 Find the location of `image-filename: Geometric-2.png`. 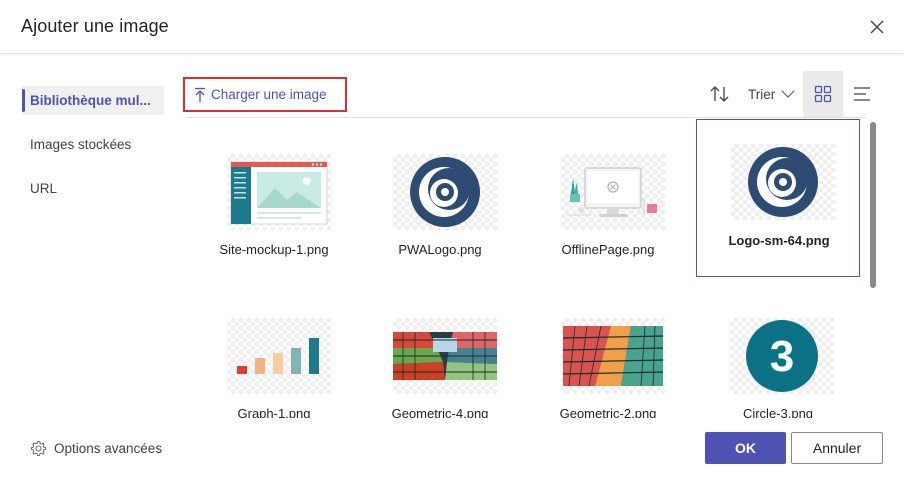

image-filename: Geometric-2.png is located at coordinates (608, 412).